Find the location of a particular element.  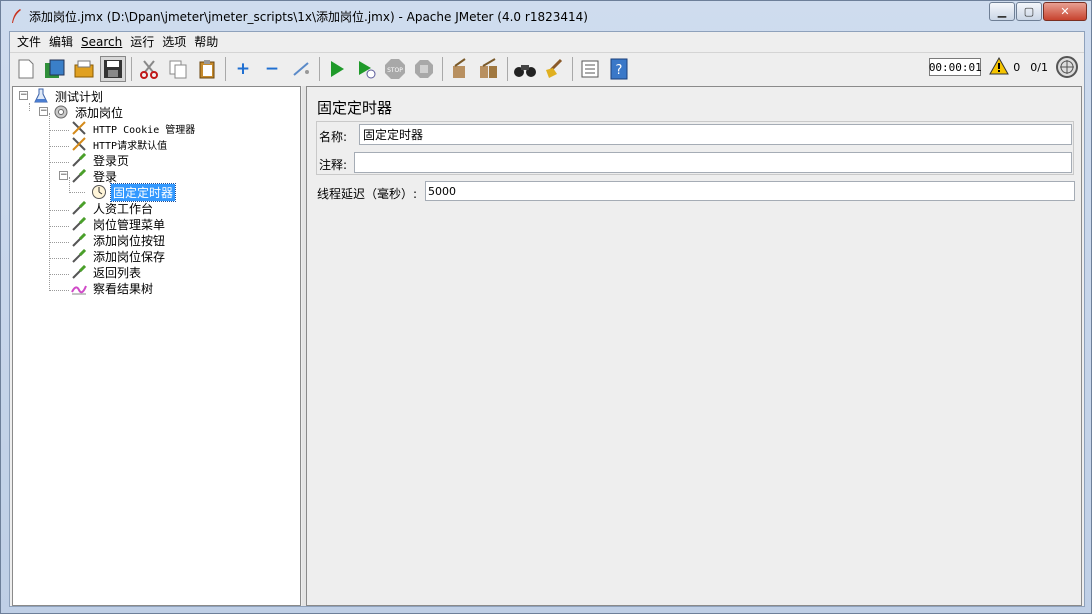

maximize-button: ▢ is located at coordinates (1029, 11).